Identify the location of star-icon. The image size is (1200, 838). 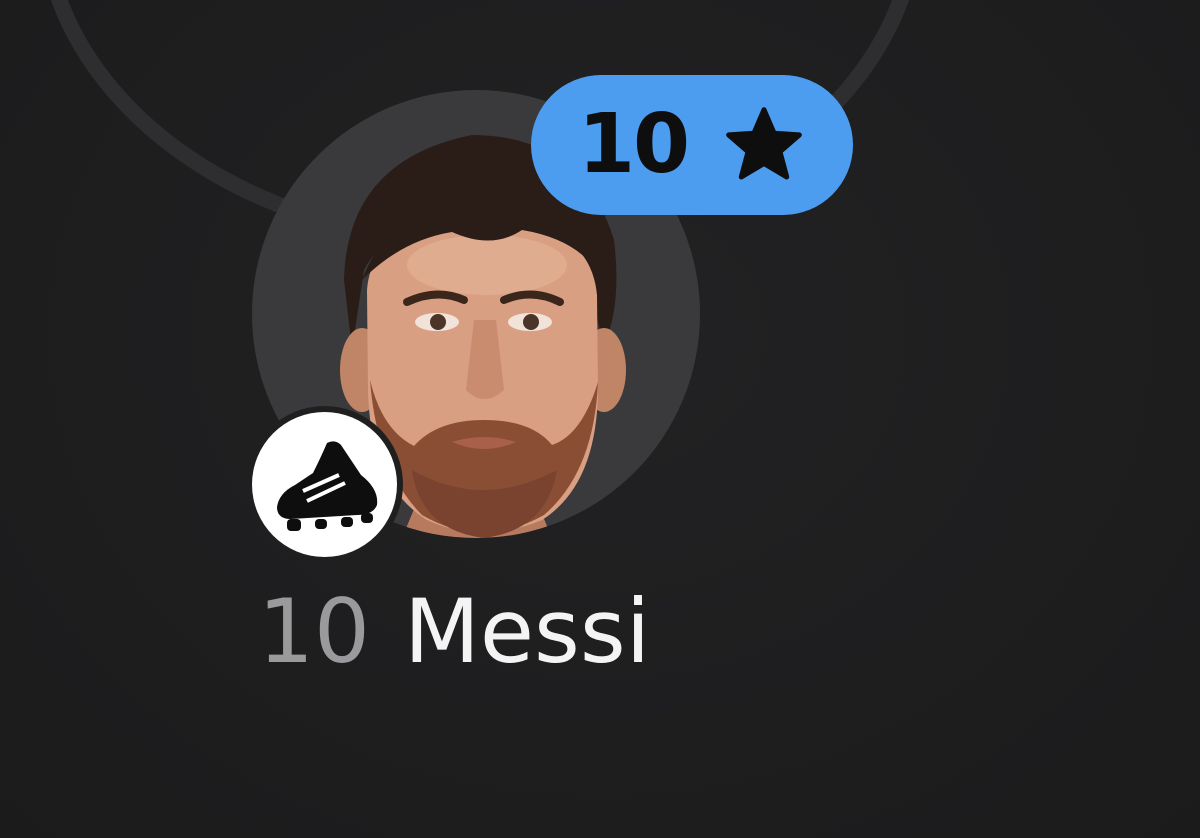
(764, 143).